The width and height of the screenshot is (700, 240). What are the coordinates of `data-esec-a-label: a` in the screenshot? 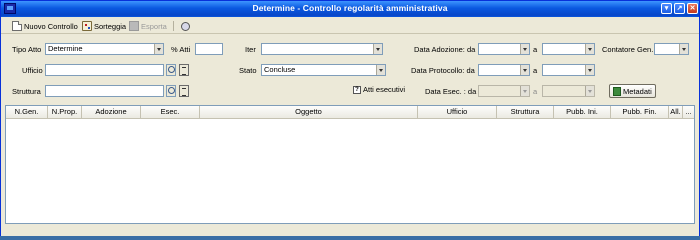 It's located at (535, 91).